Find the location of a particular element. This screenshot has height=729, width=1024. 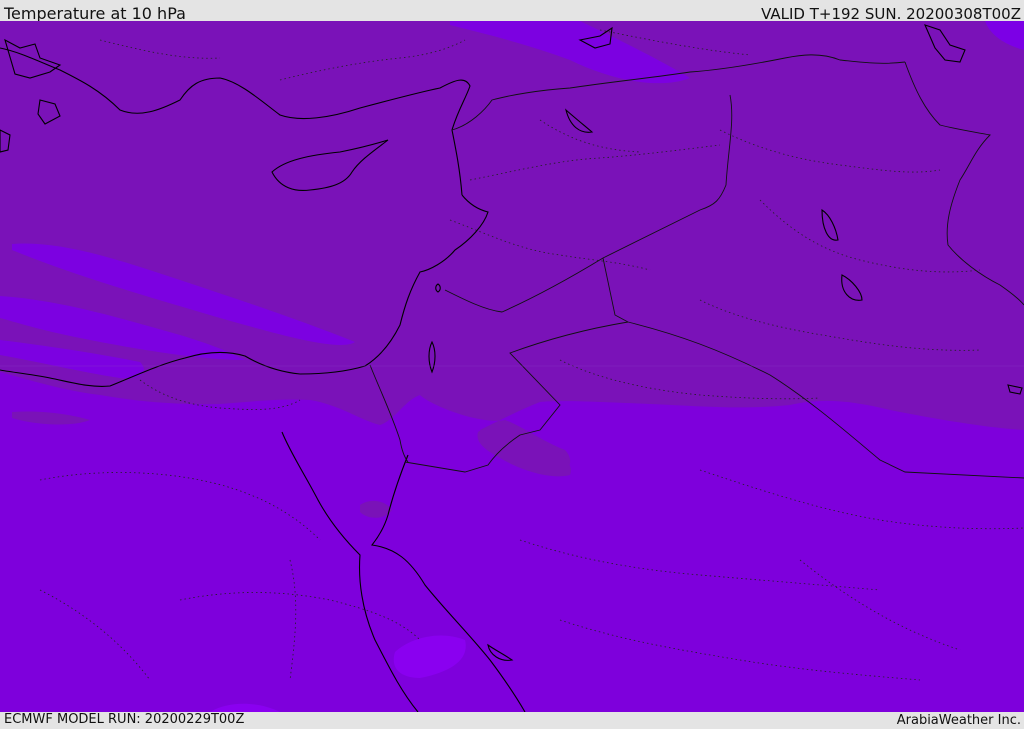

model-run: ECMWF MODEL RUN: 20200229T00Z is located at coordinates (124, 719).